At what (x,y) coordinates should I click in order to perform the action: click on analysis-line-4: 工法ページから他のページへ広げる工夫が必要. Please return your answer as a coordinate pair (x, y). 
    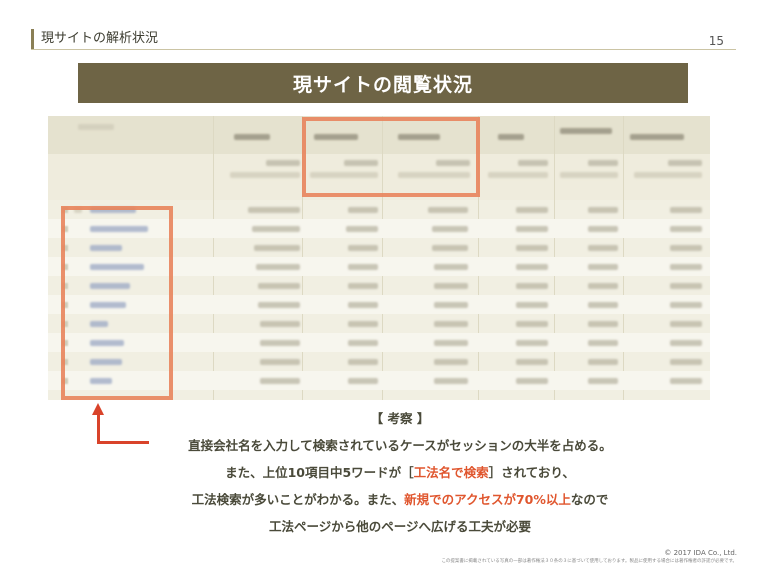
    Looking at the image, I should click on (399, 526).